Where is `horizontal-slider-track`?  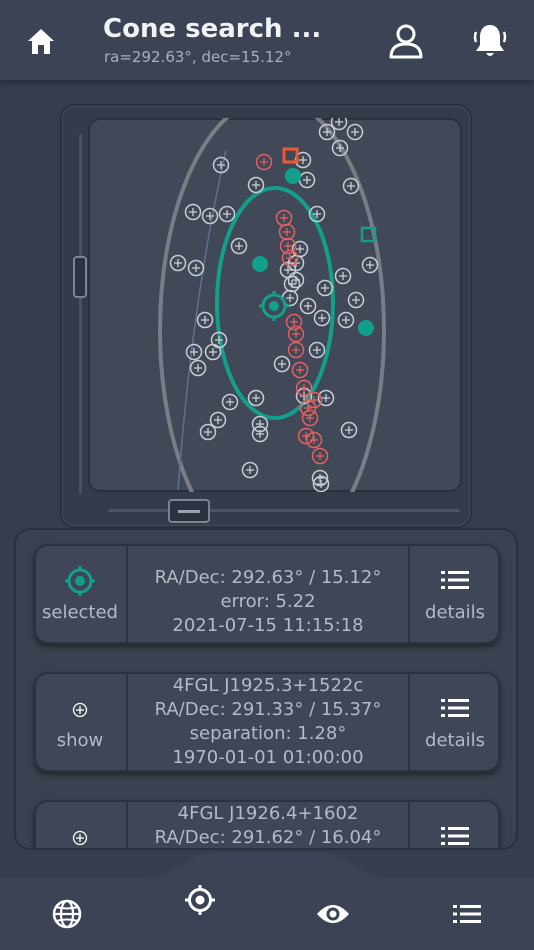 horizontal-slider-track is located at coordinates (284, 510).